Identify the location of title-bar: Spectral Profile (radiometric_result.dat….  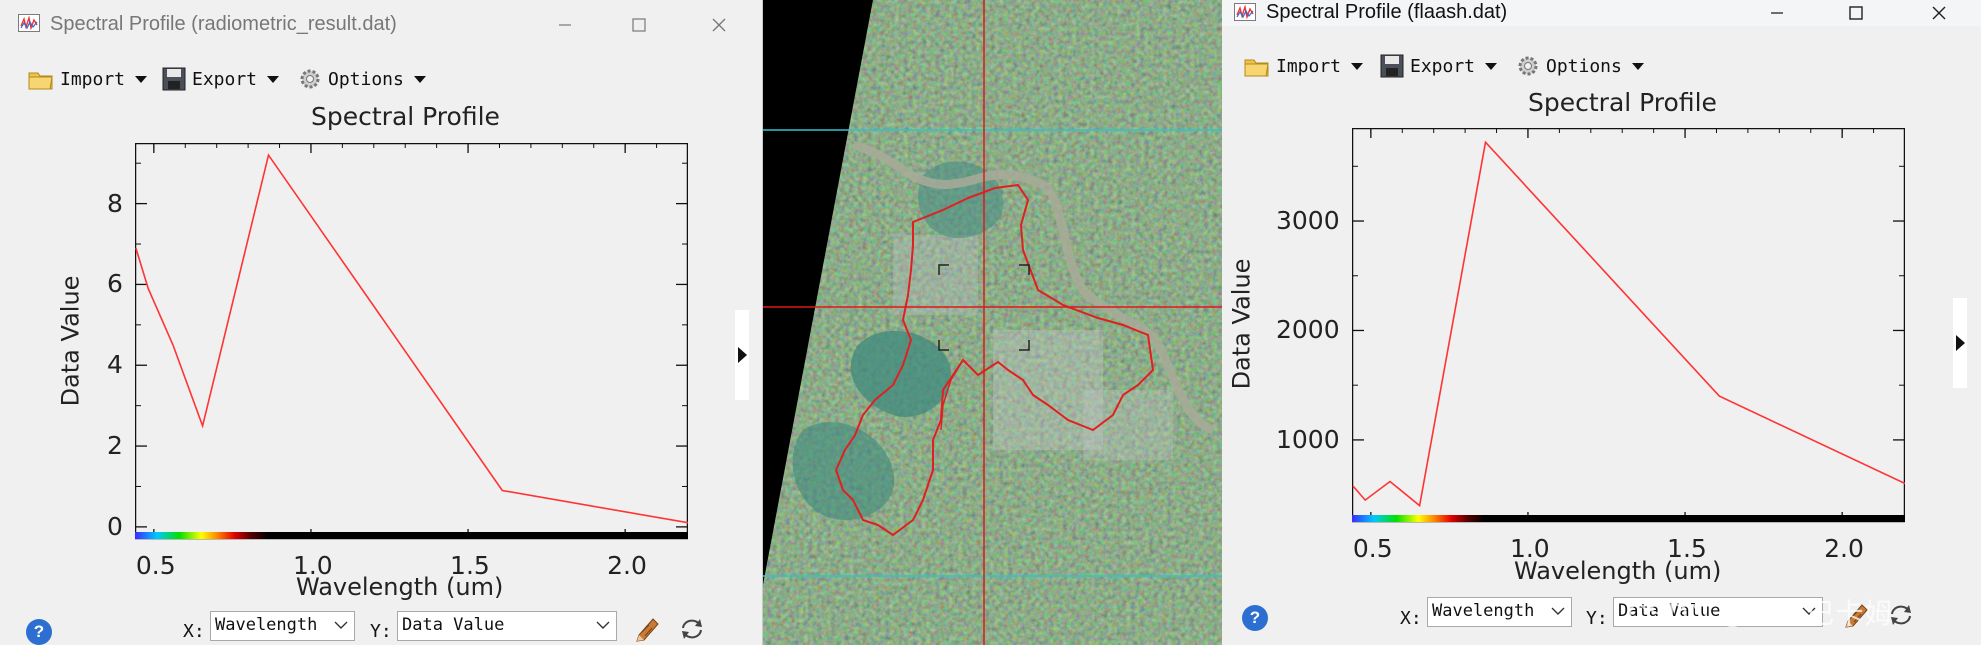
(381, 25).